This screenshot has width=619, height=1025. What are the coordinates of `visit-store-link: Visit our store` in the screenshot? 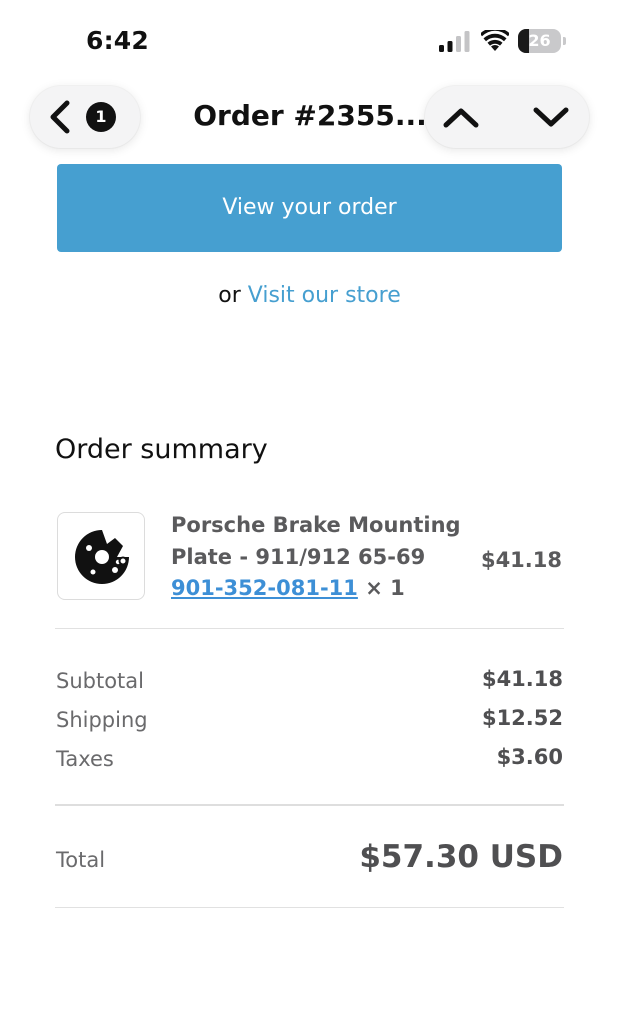 It's located at (324, 295).